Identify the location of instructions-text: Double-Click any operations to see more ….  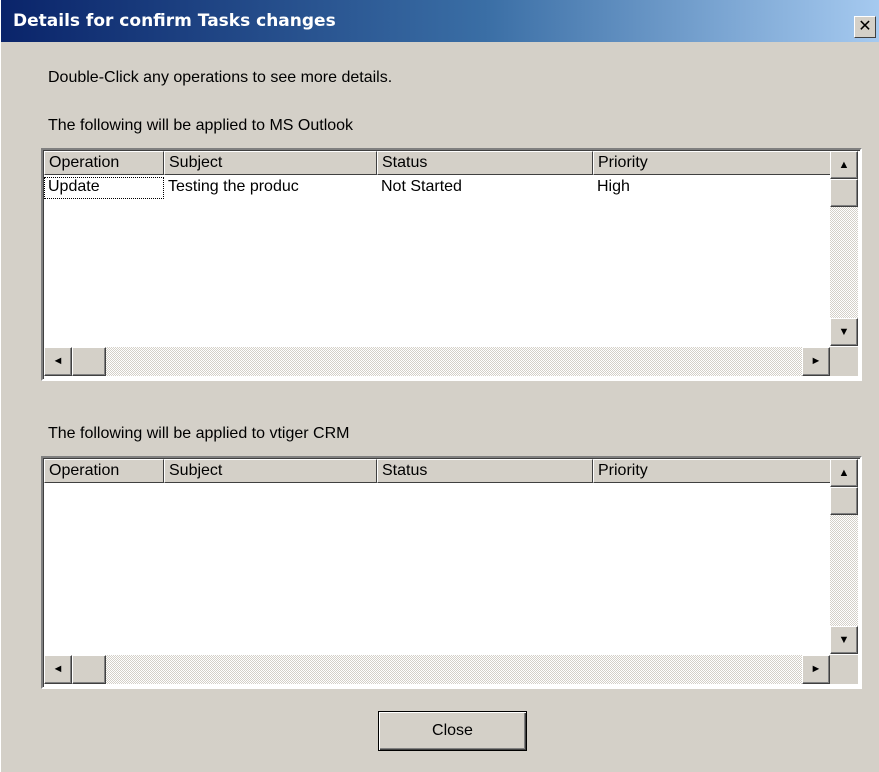
(220, 77).